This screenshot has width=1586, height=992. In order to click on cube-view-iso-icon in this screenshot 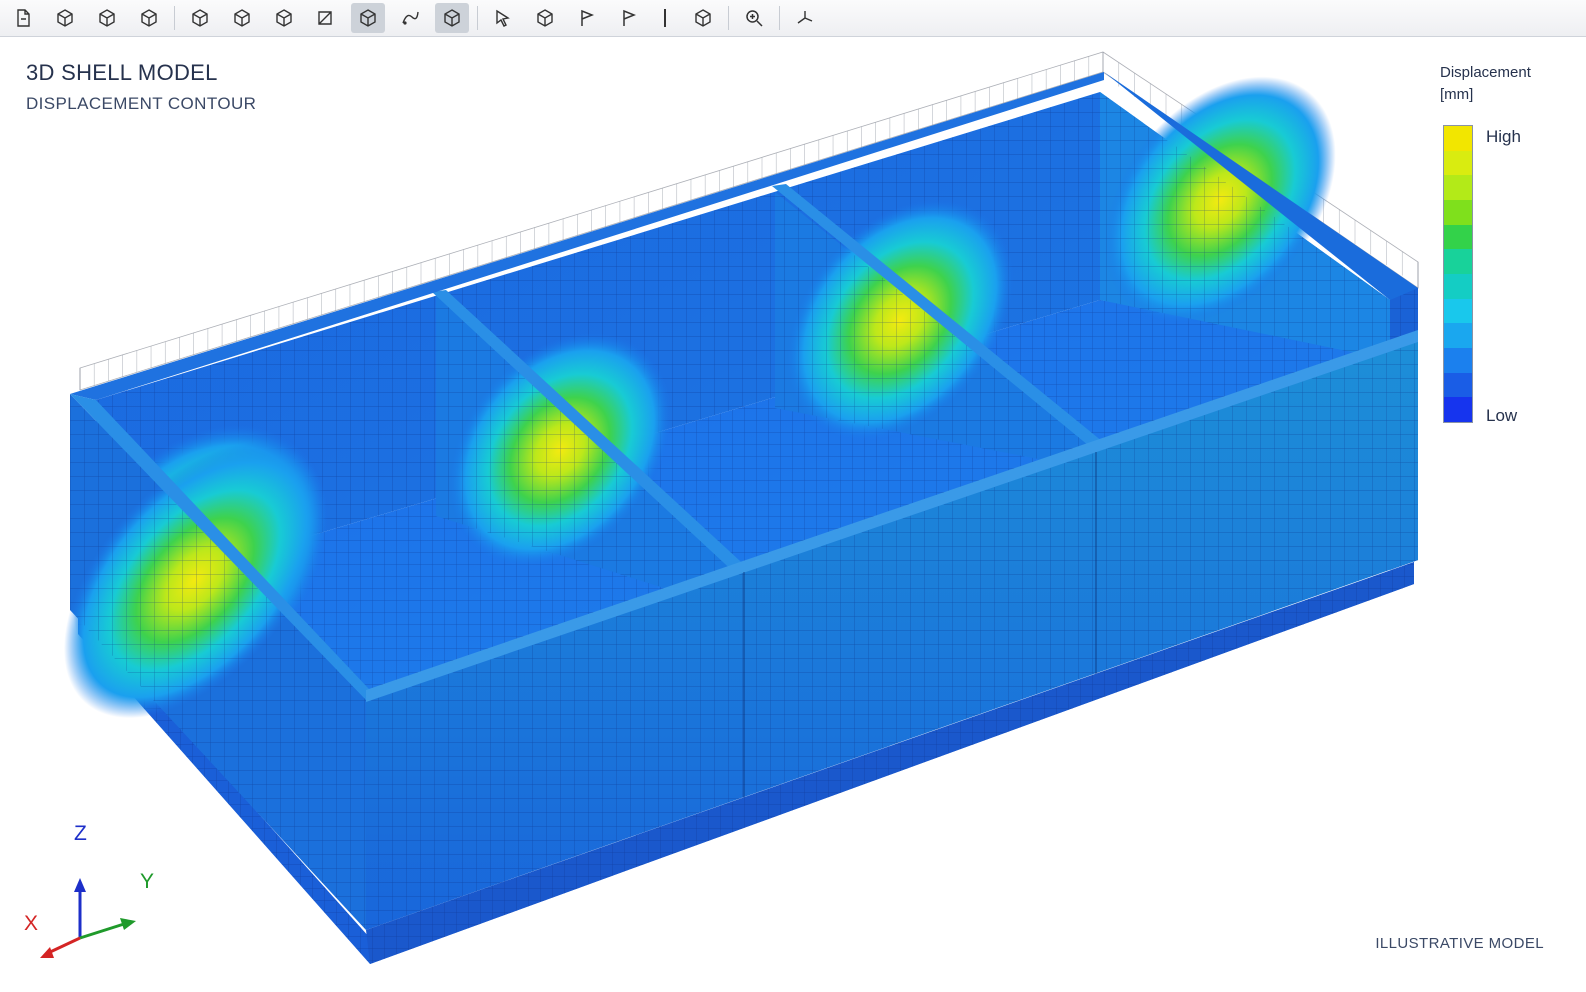, I will do `click(65, 18)`.